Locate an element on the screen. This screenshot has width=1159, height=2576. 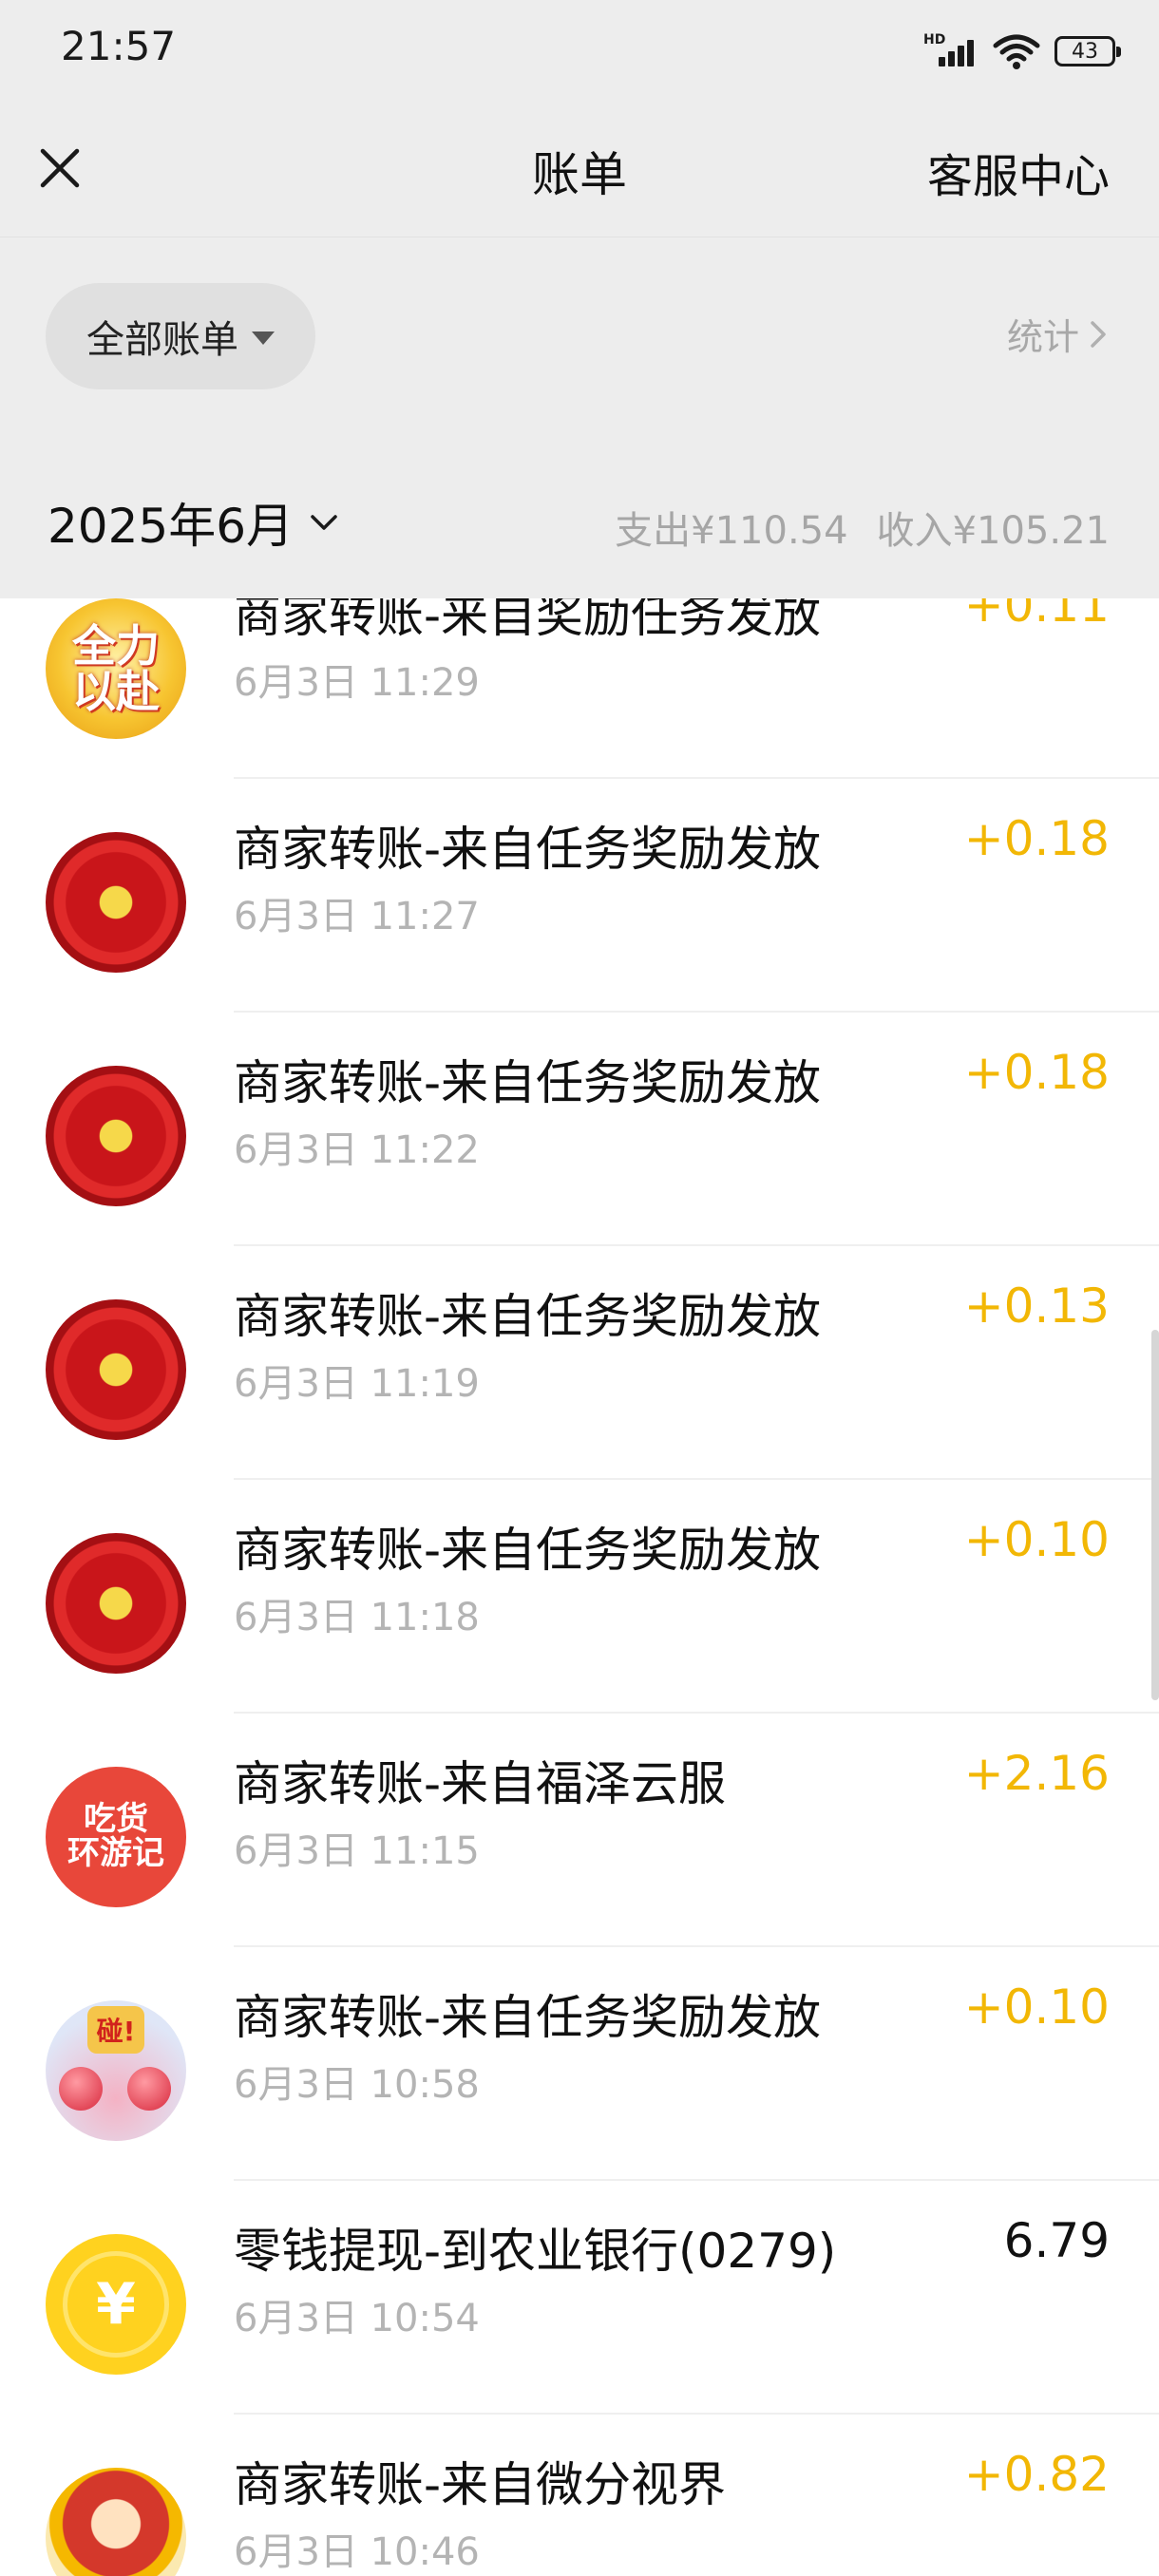
transaction-row: ¥ 零钱提现-到农业银行(0279) 6月3日 10:54 6.79 is located at coordinates (579, 2298).